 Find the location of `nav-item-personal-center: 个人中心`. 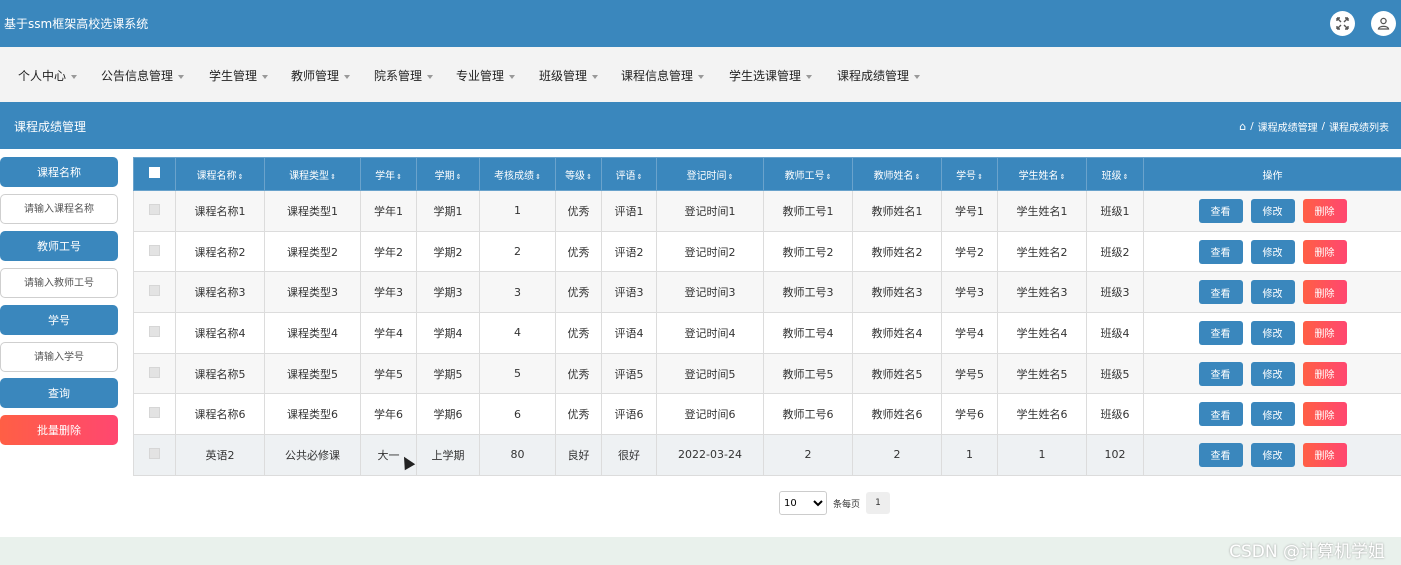

nav-item-personal-center: 个人中心 is located at coordinates (48, 75).